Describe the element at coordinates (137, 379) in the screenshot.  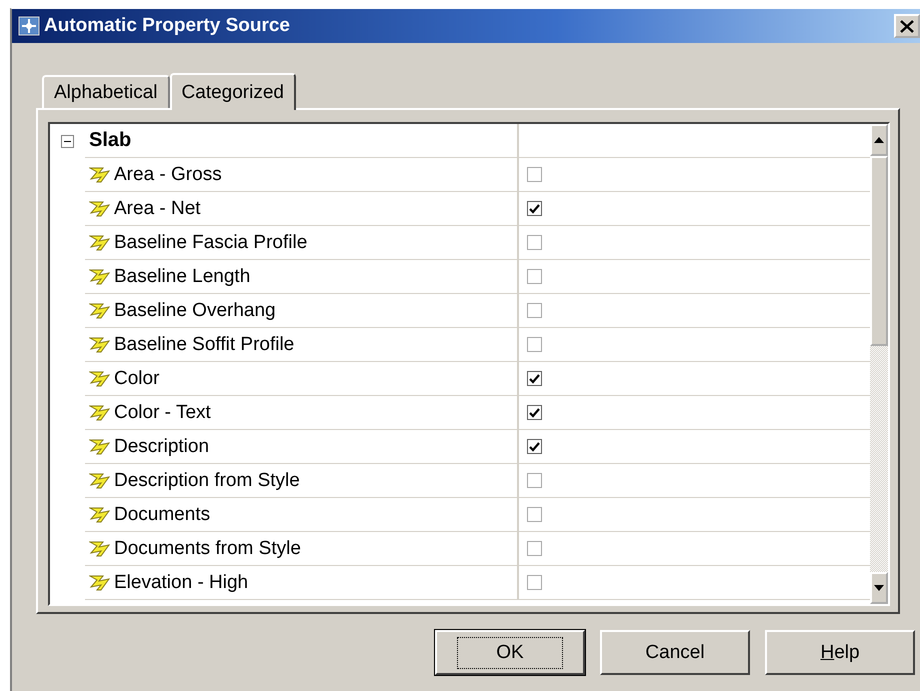
I see `property-name: Color` at that location.